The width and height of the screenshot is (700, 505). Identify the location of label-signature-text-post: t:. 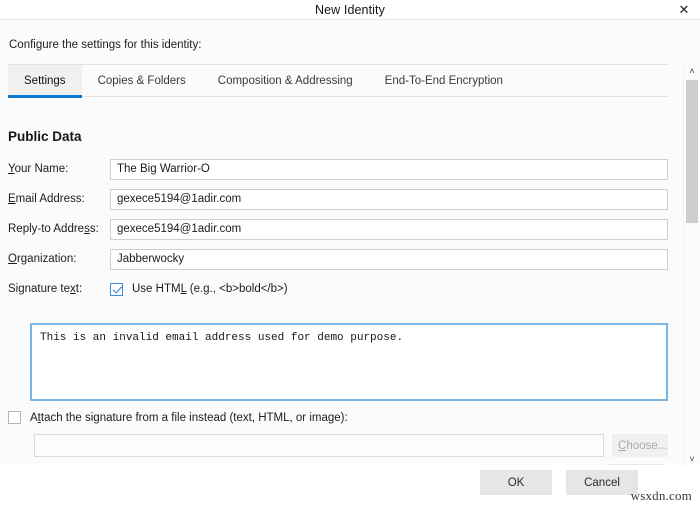
(79, 289).